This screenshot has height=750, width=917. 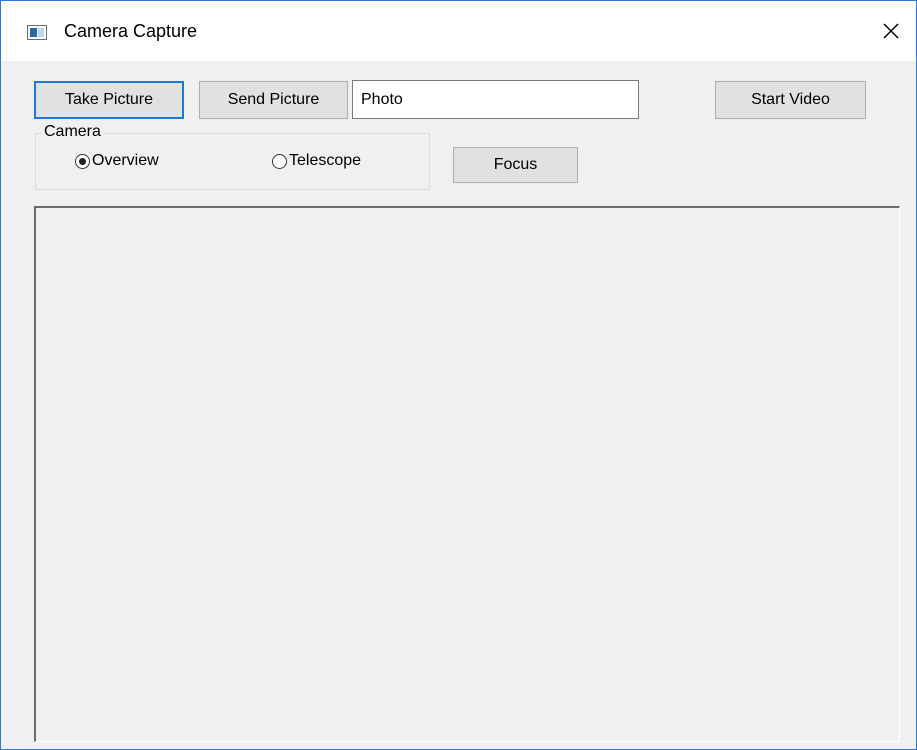 I want to click on radio-overview: Overview, so click(x=117, y=161).